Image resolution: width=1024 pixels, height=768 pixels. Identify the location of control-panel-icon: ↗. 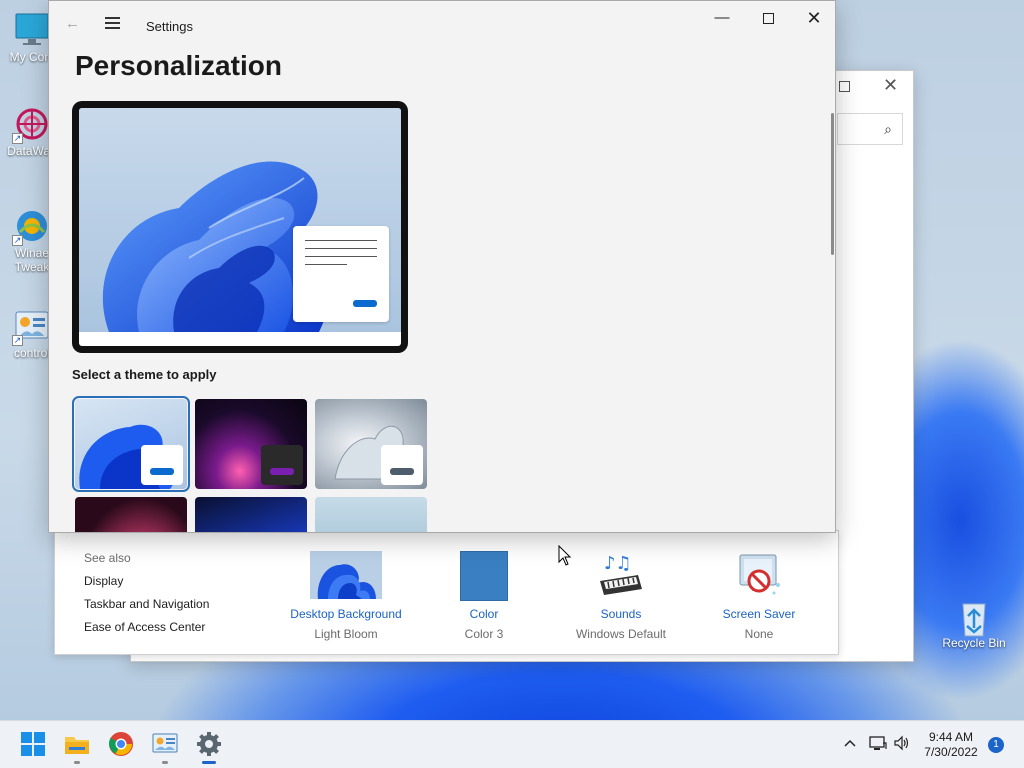
(31, 327).